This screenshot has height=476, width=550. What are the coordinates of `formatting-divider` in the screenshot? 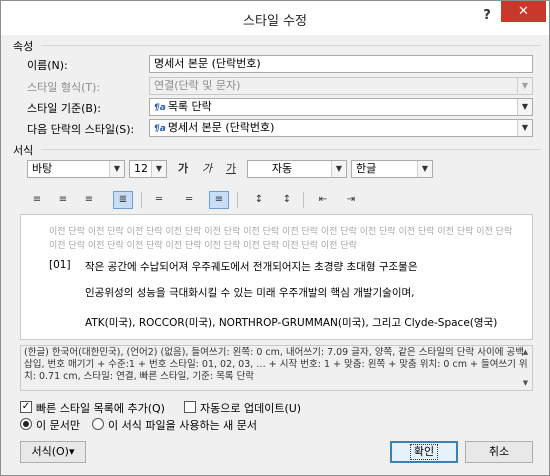 It's located at (291, 149).